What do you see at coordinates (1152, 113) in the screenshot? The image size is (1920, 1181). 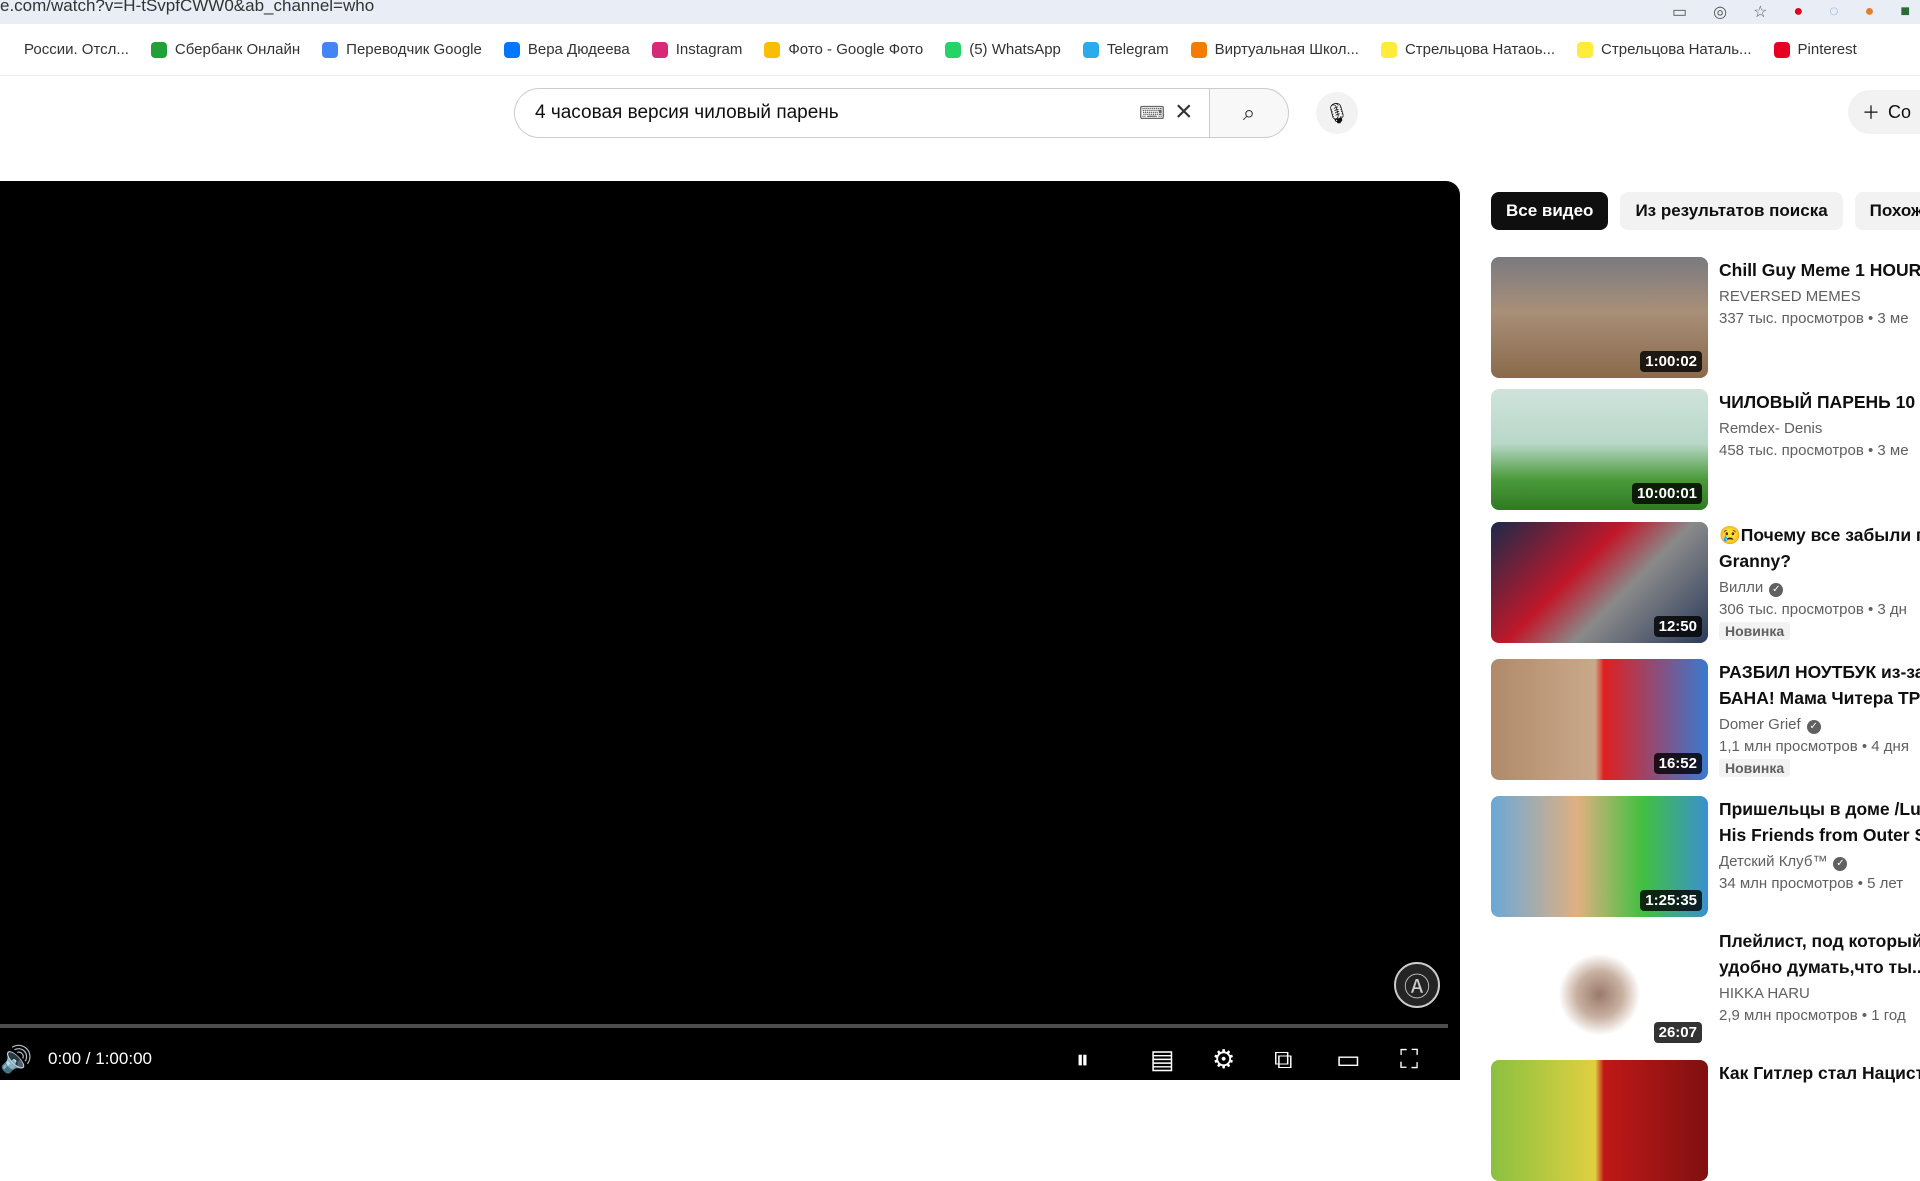 I see `keyboard-icon: ⌨` at bounding box center [1152, 113].